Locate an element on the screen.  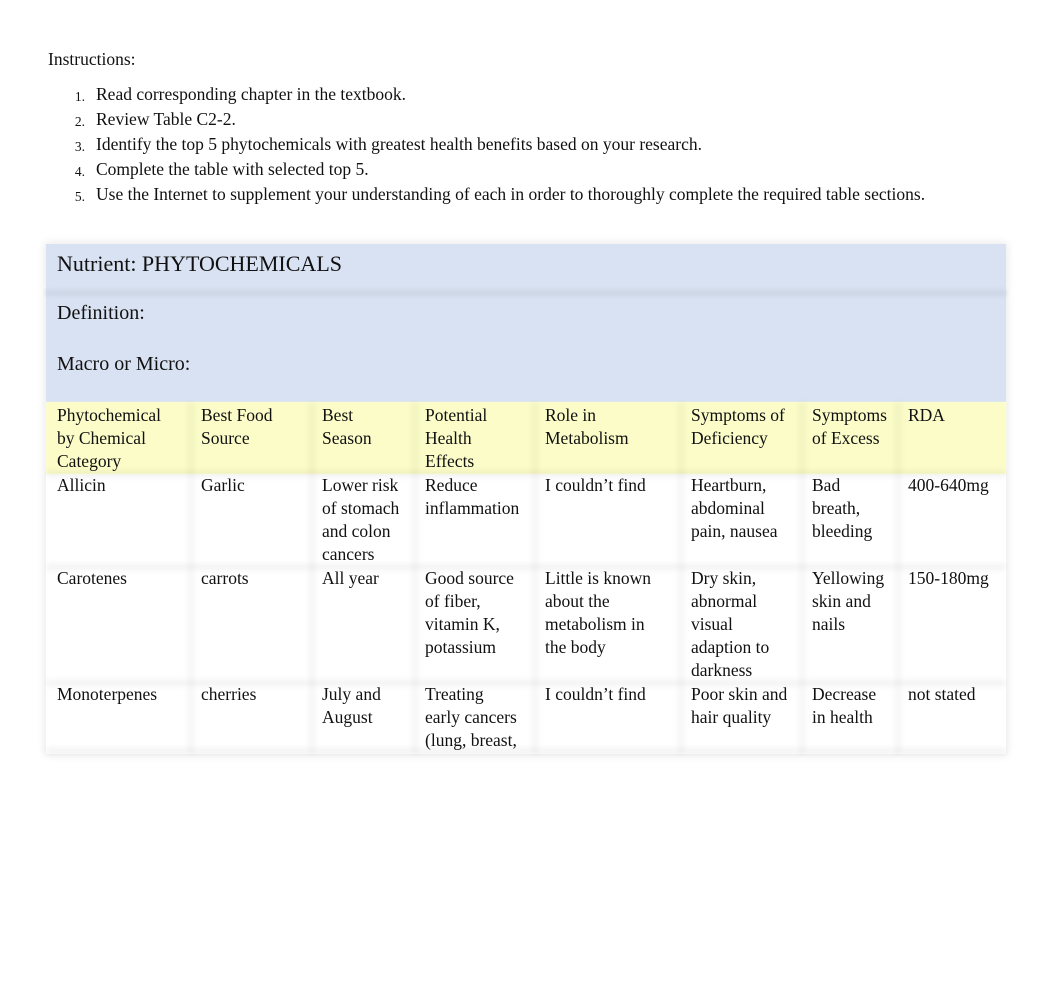
table-cell: Yellowing skin and nails is located at coordinates (848, 601).